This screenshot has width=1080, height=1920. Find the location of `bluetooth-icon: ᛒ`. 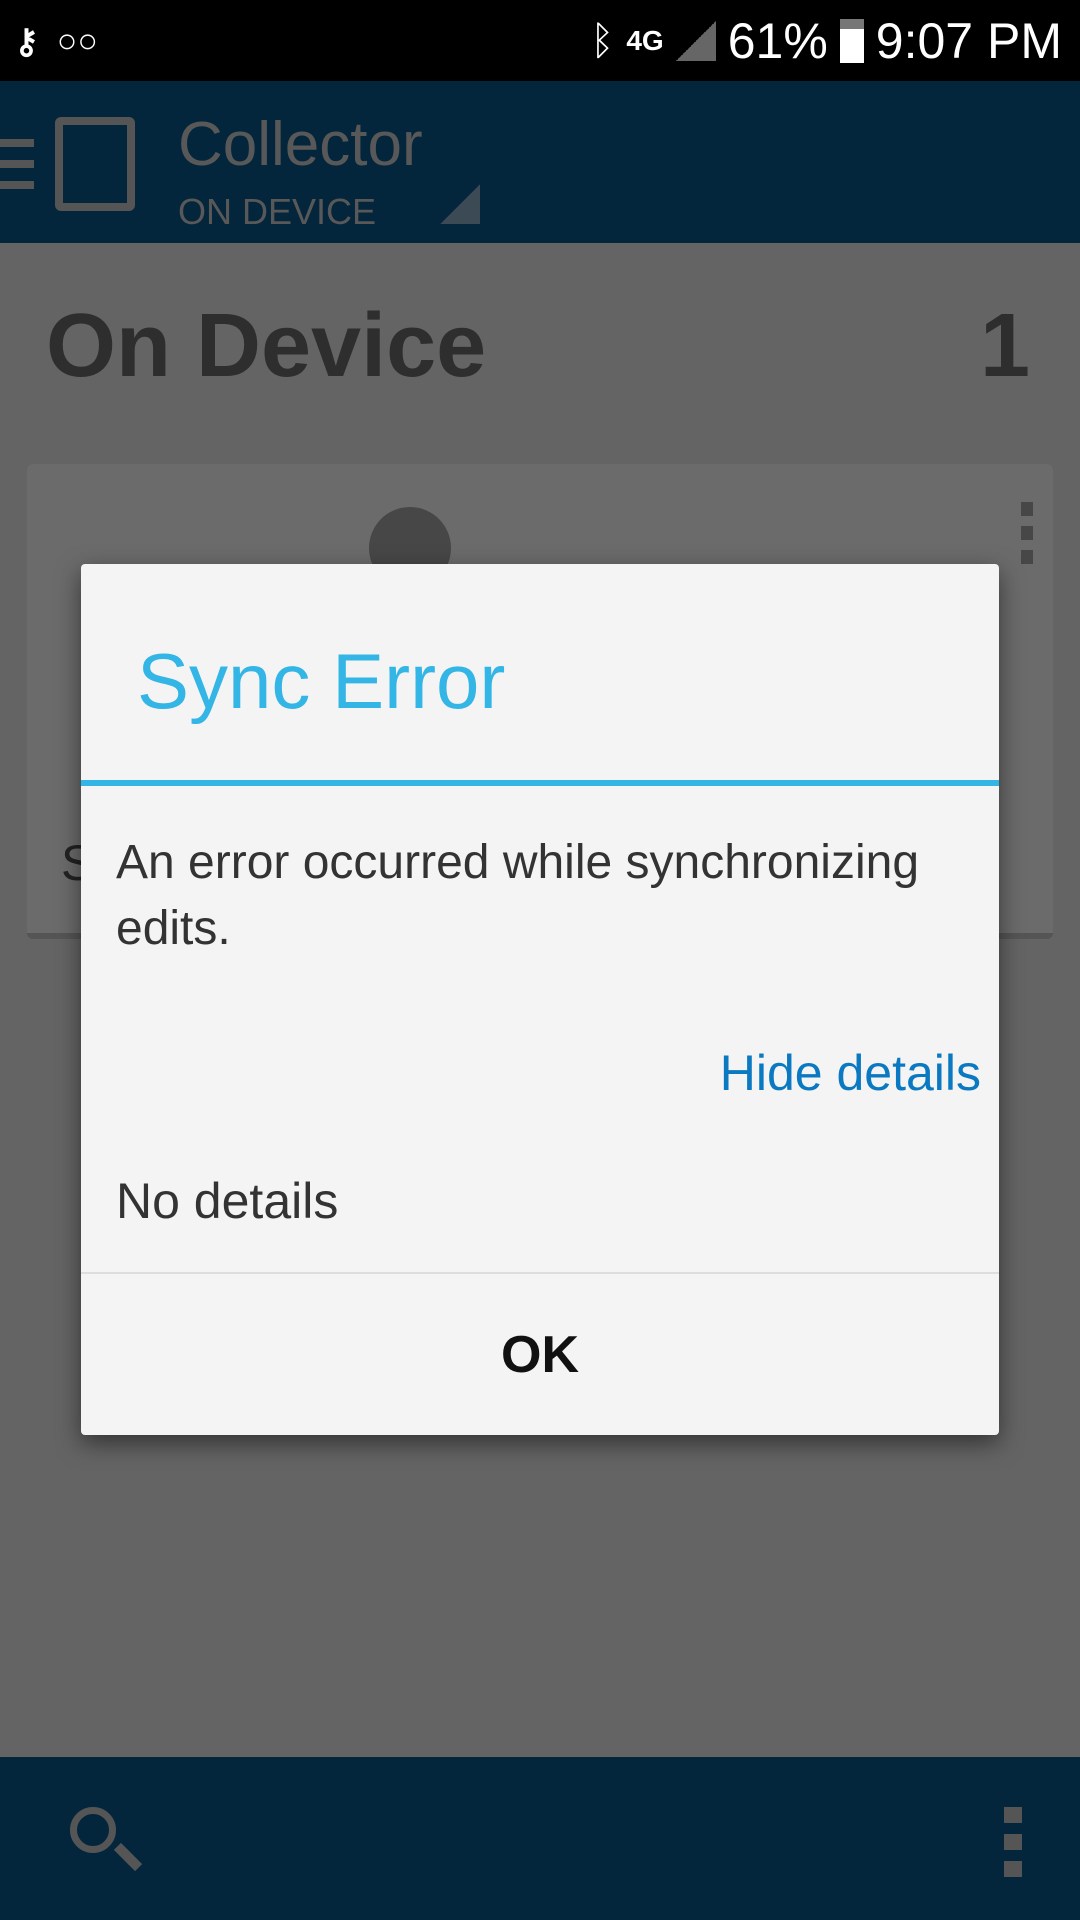

bluetooth-icon: ᛒ is located at coordinates (602, 40).